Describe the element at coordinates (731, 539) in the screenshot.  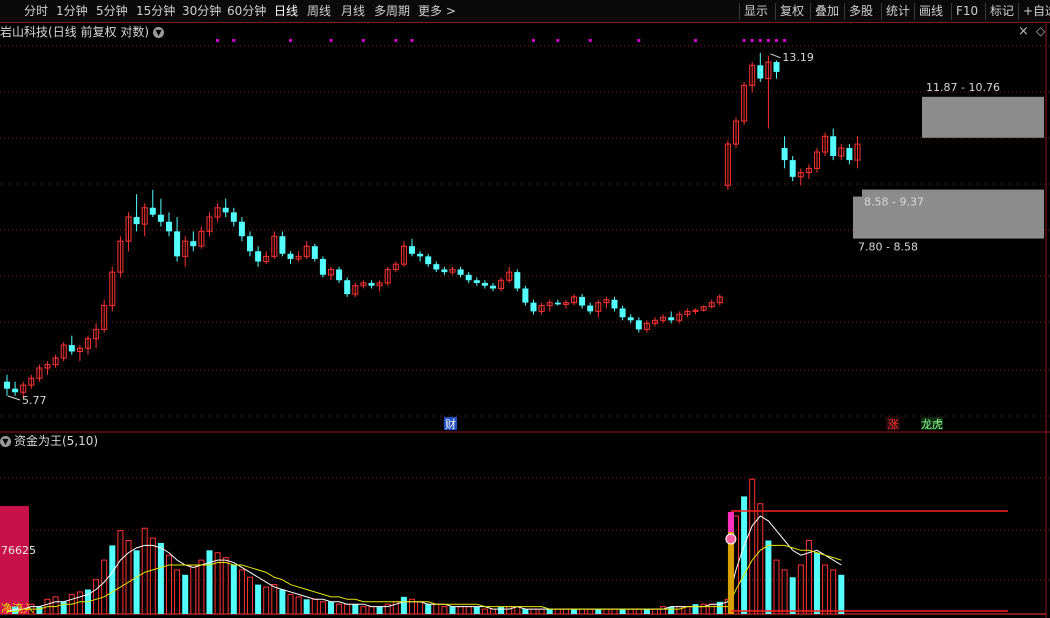
I see `surge-marker-icon` at that location.